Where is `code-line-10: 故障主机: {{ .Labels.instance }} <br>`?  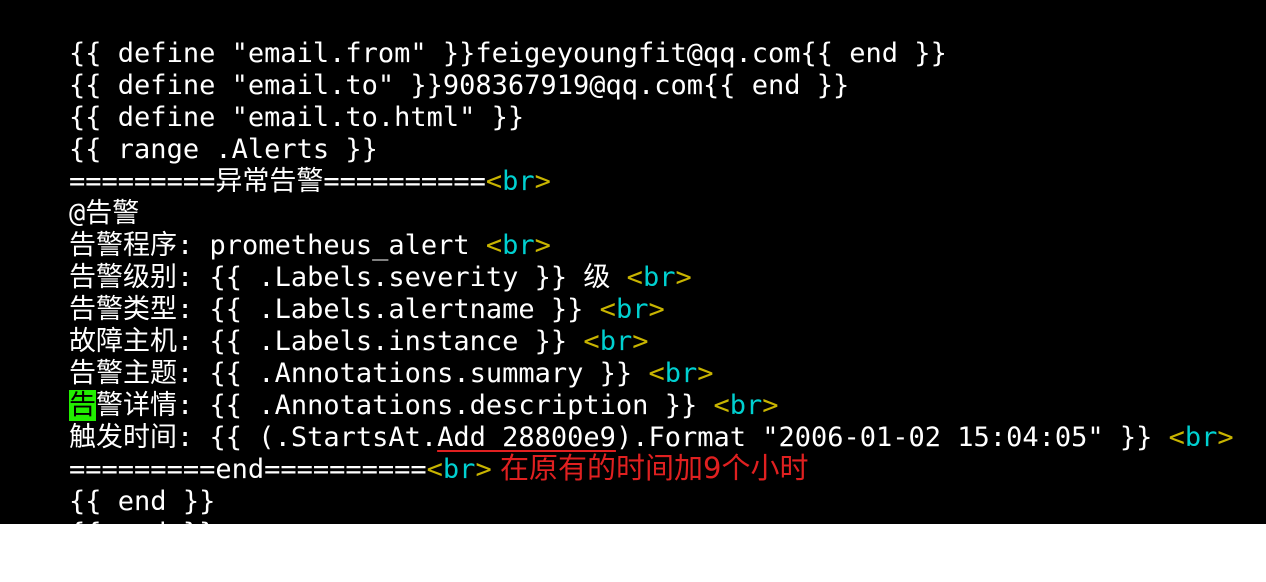 code-line-10: 故障主机: {{ .Labels.instance }} <br> is located at coordinates (326, 325).